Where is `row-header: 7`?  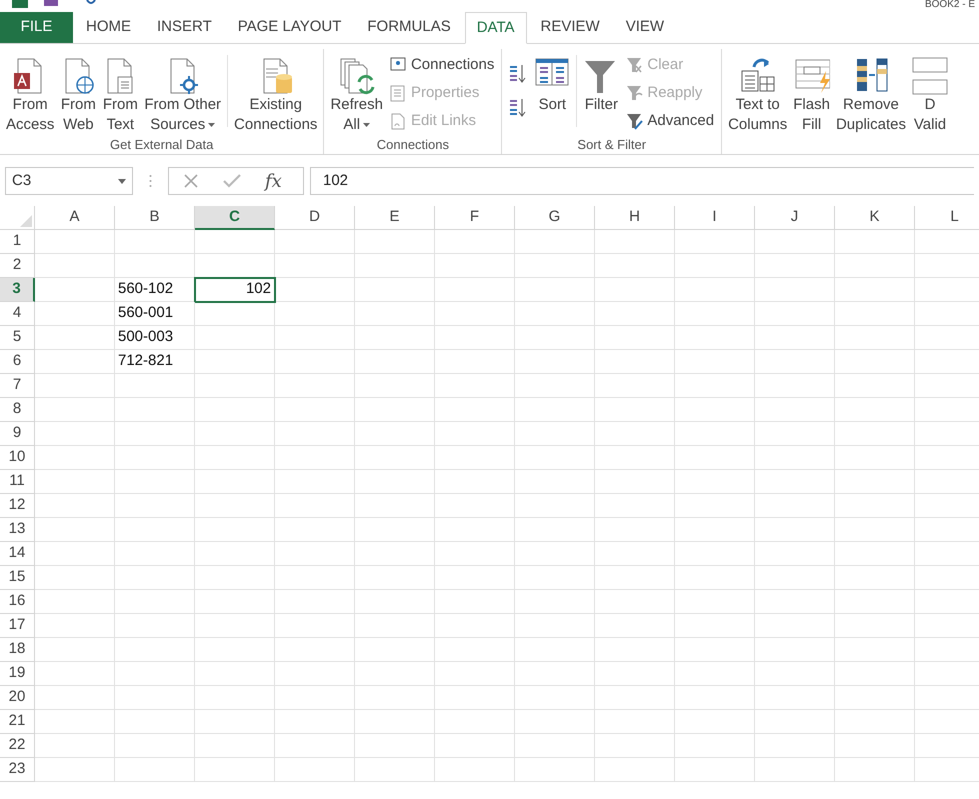
row-header: 7 is located at coordinates (17, 386).